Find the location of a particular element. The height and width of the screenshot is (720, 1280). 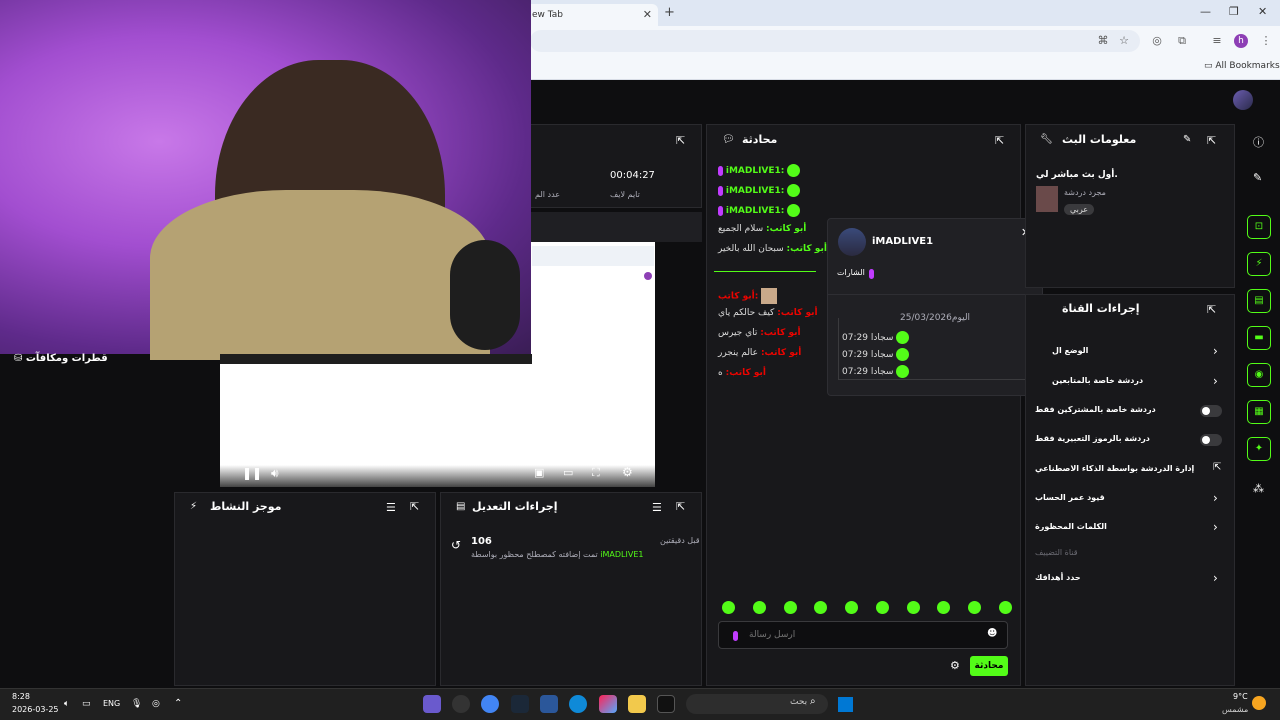

rail-wrench-icon: ✦ is located at coordinates (1259, 449).